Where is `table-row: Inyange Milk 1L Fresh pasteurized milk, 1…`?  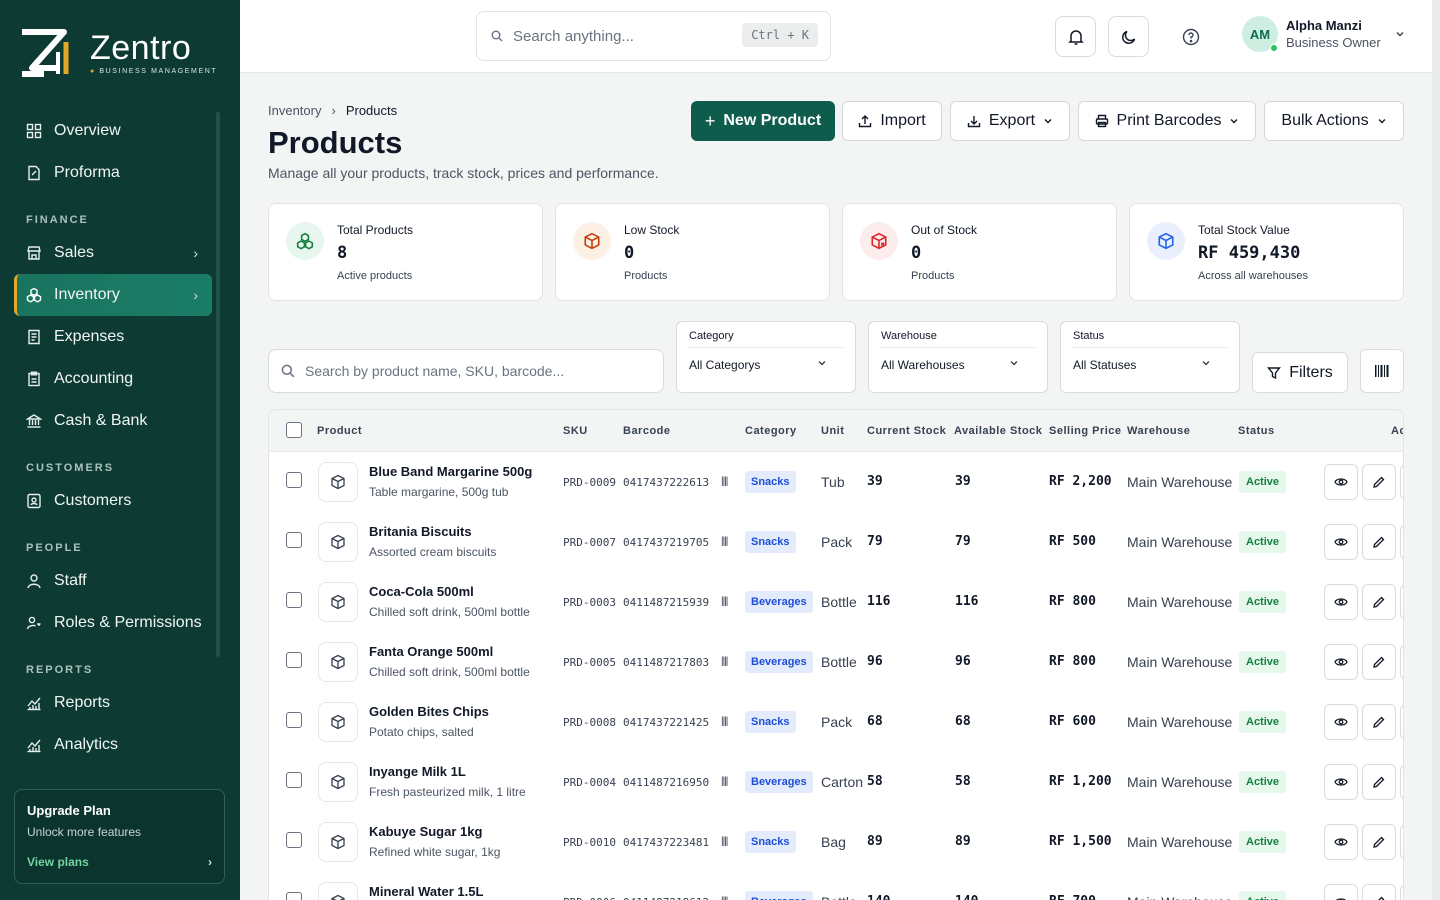
table-row: Inyange Milk 1L Fresh pasteurized milk, 1… is located at coordinates (836, 782).